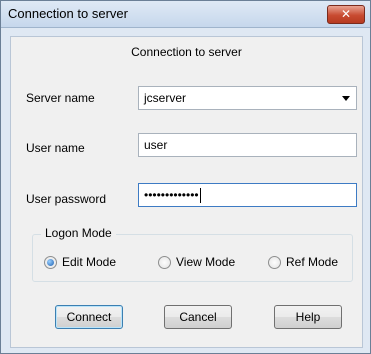  Describe the element at coordinates (206, 262) in the screenshot. I see `radio-label: View Mode` at that location.